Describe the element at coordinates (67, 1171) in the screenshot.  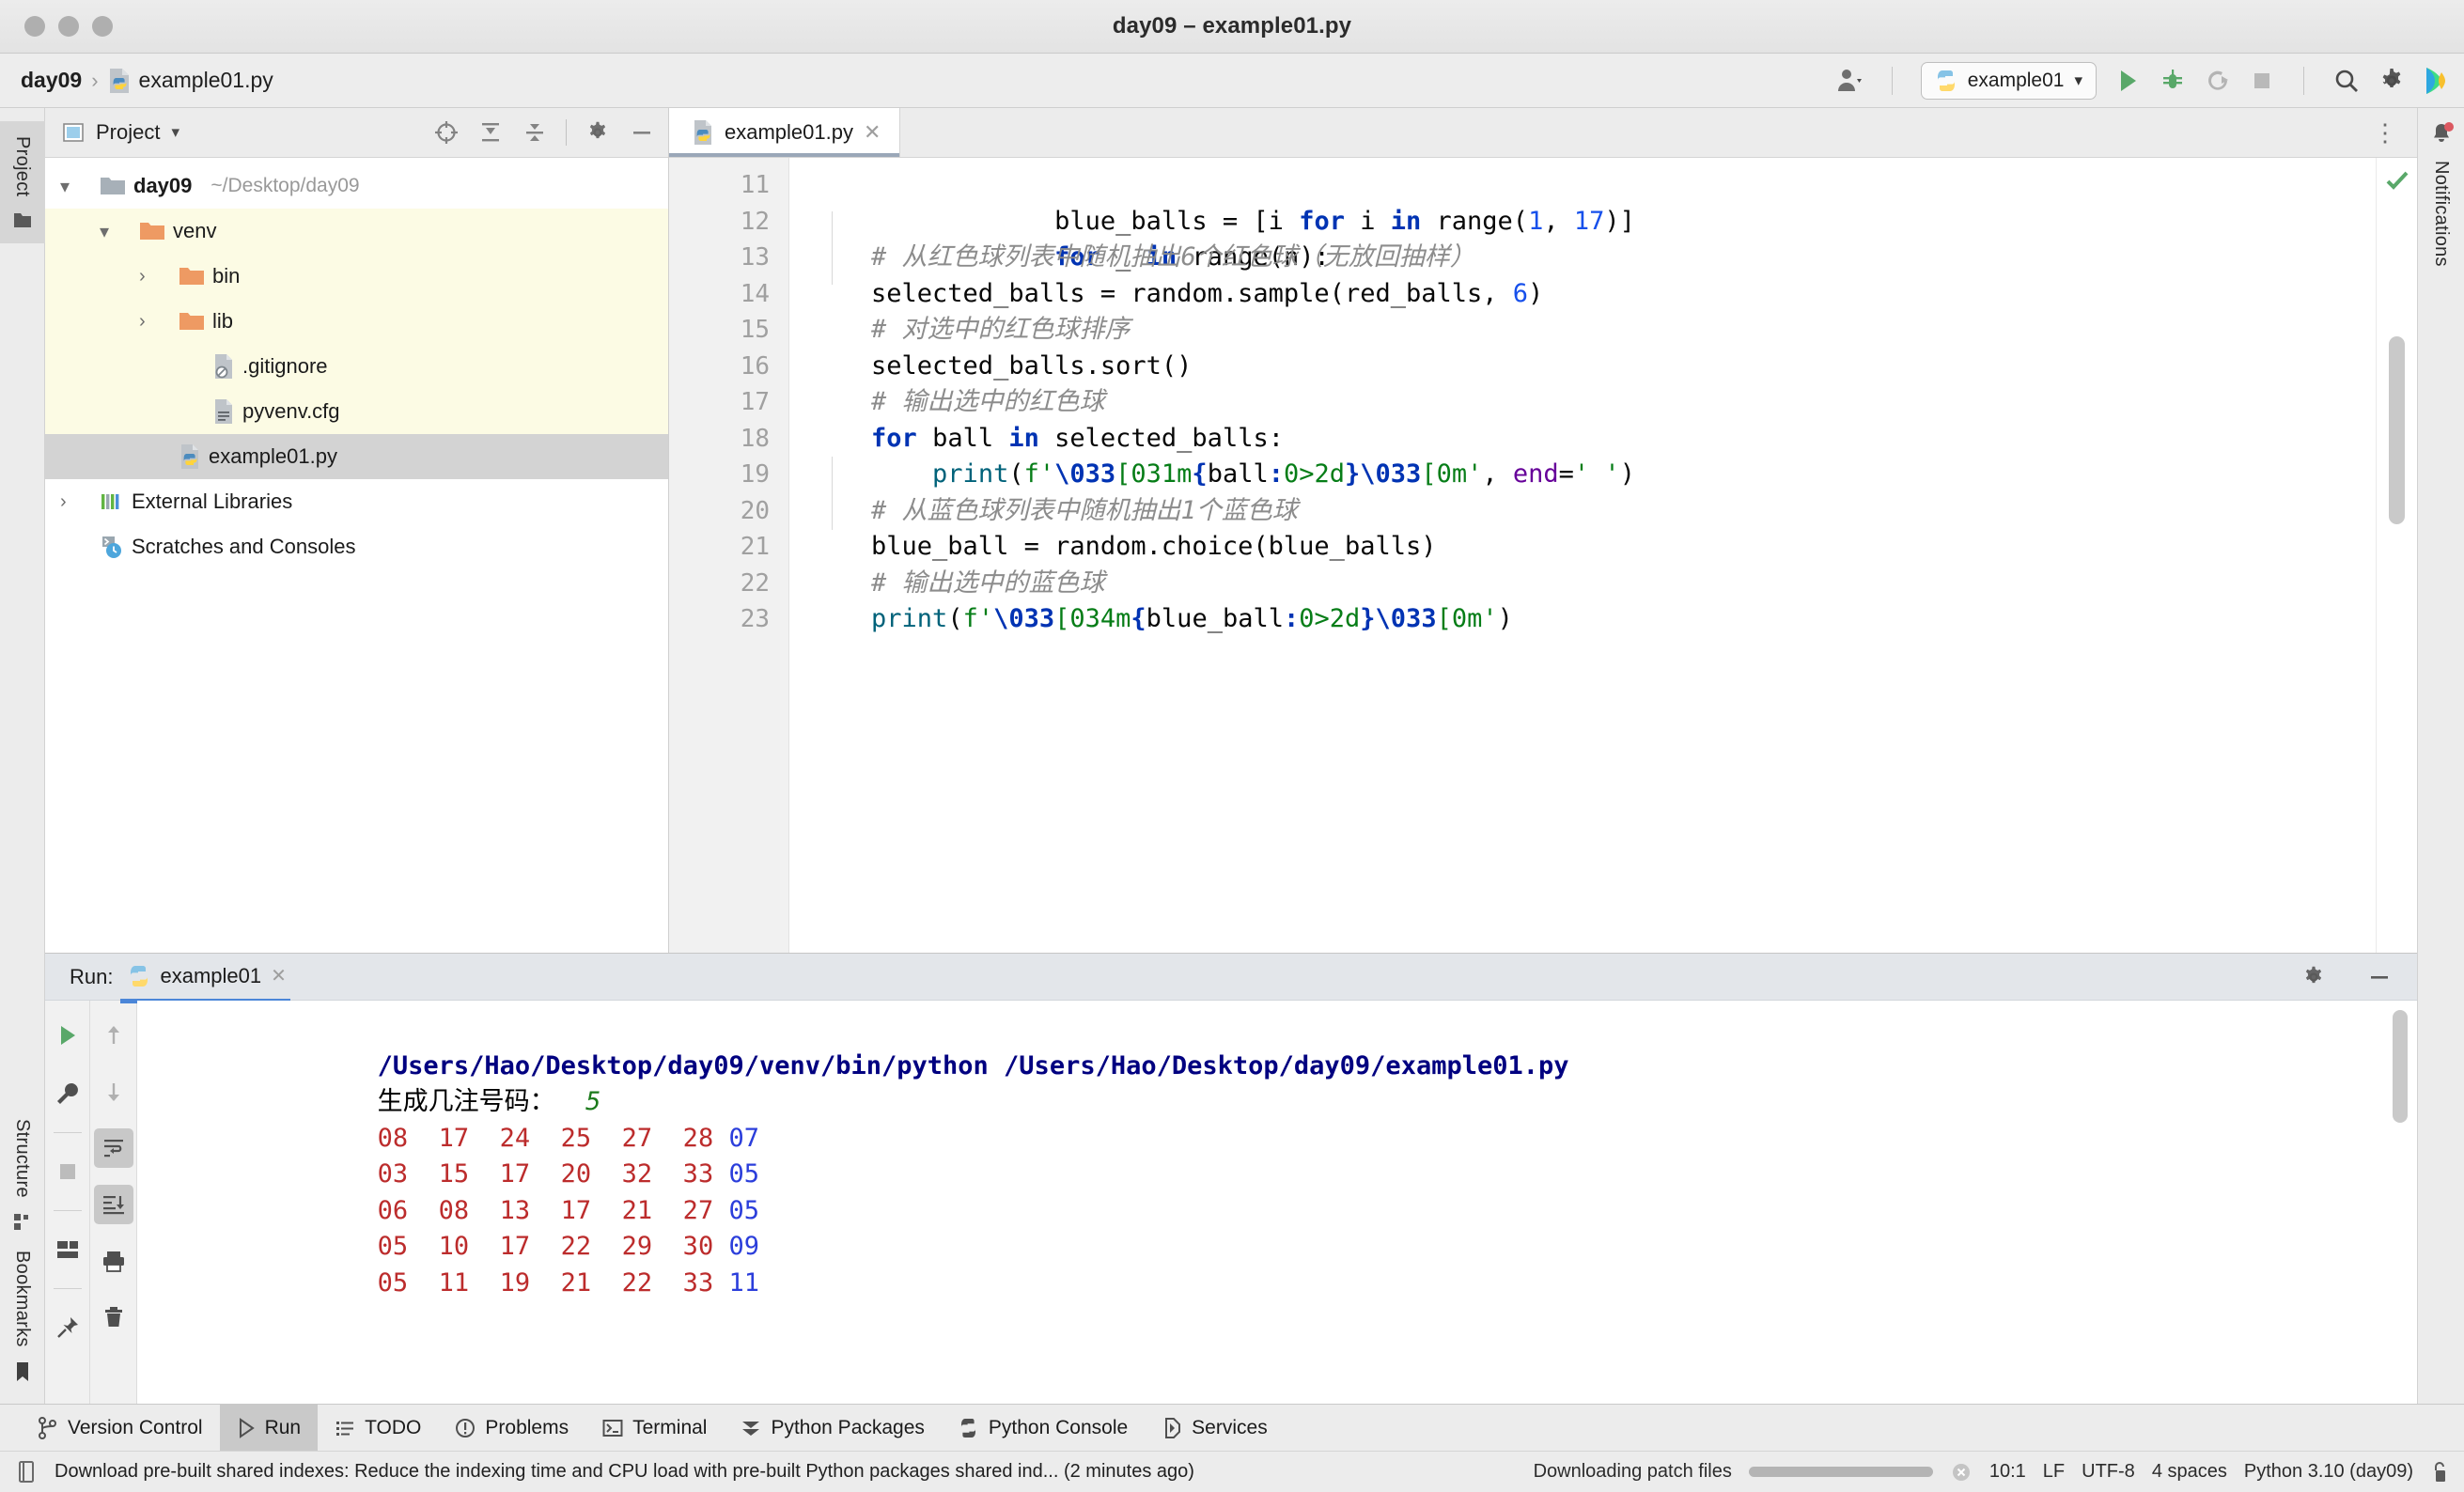
I see `stop-icon` at that location.